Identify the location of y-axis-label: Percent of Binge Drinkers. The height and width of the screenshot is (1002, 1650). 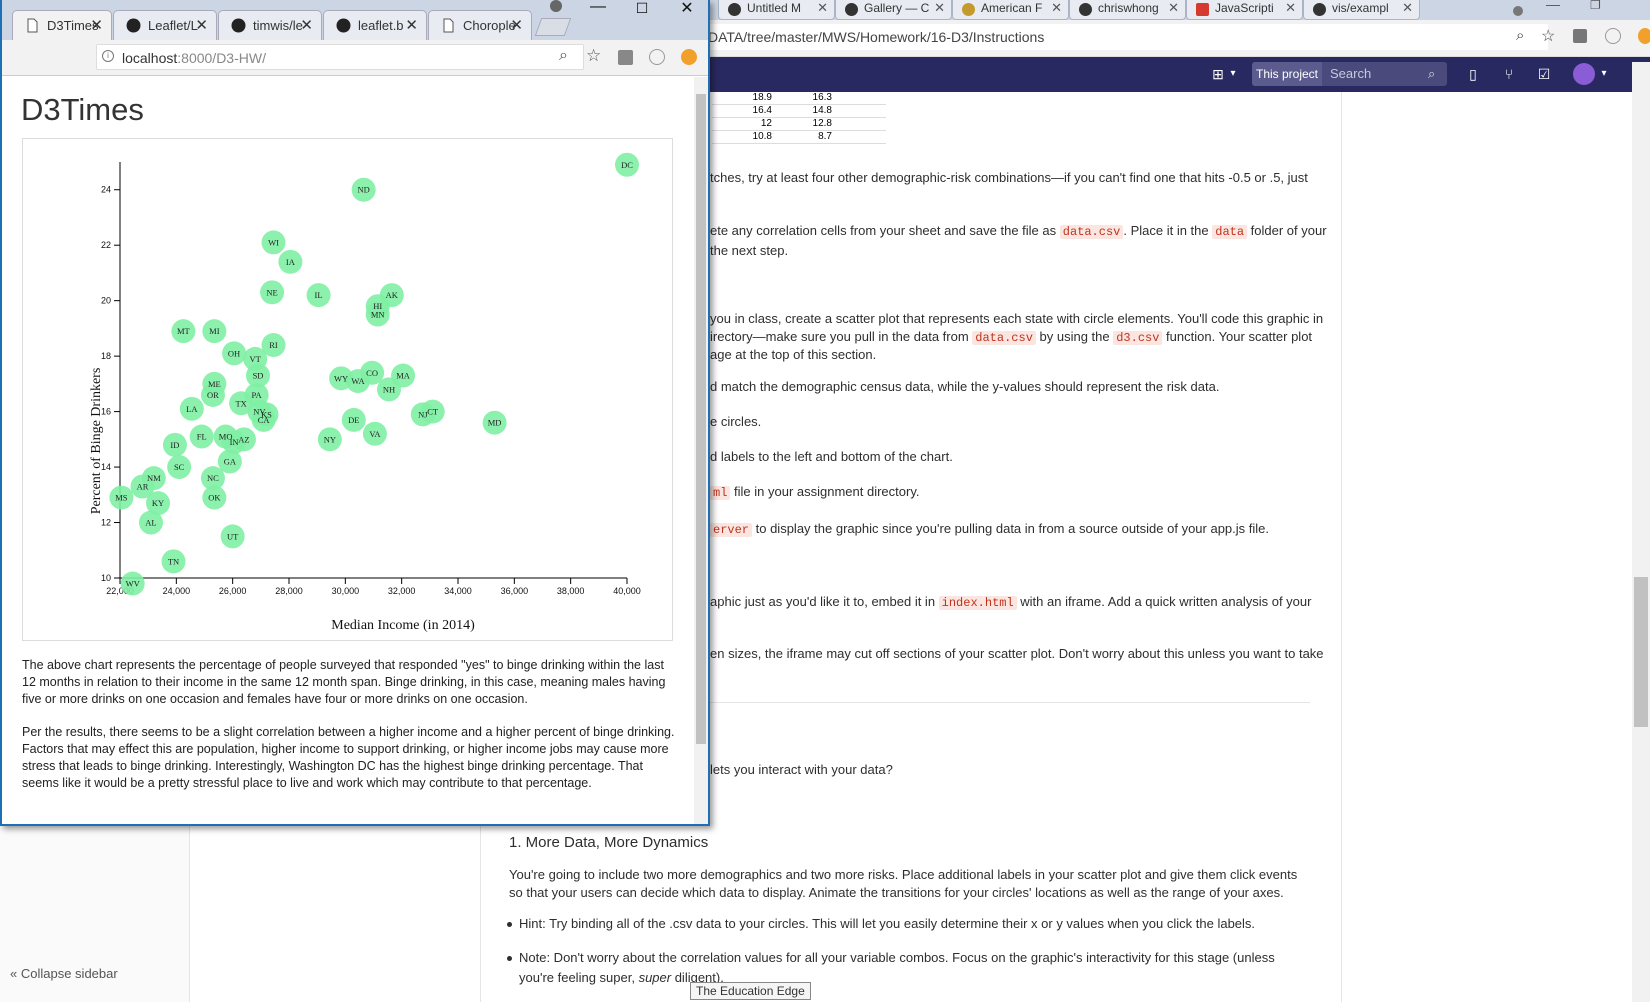
(96, 441).